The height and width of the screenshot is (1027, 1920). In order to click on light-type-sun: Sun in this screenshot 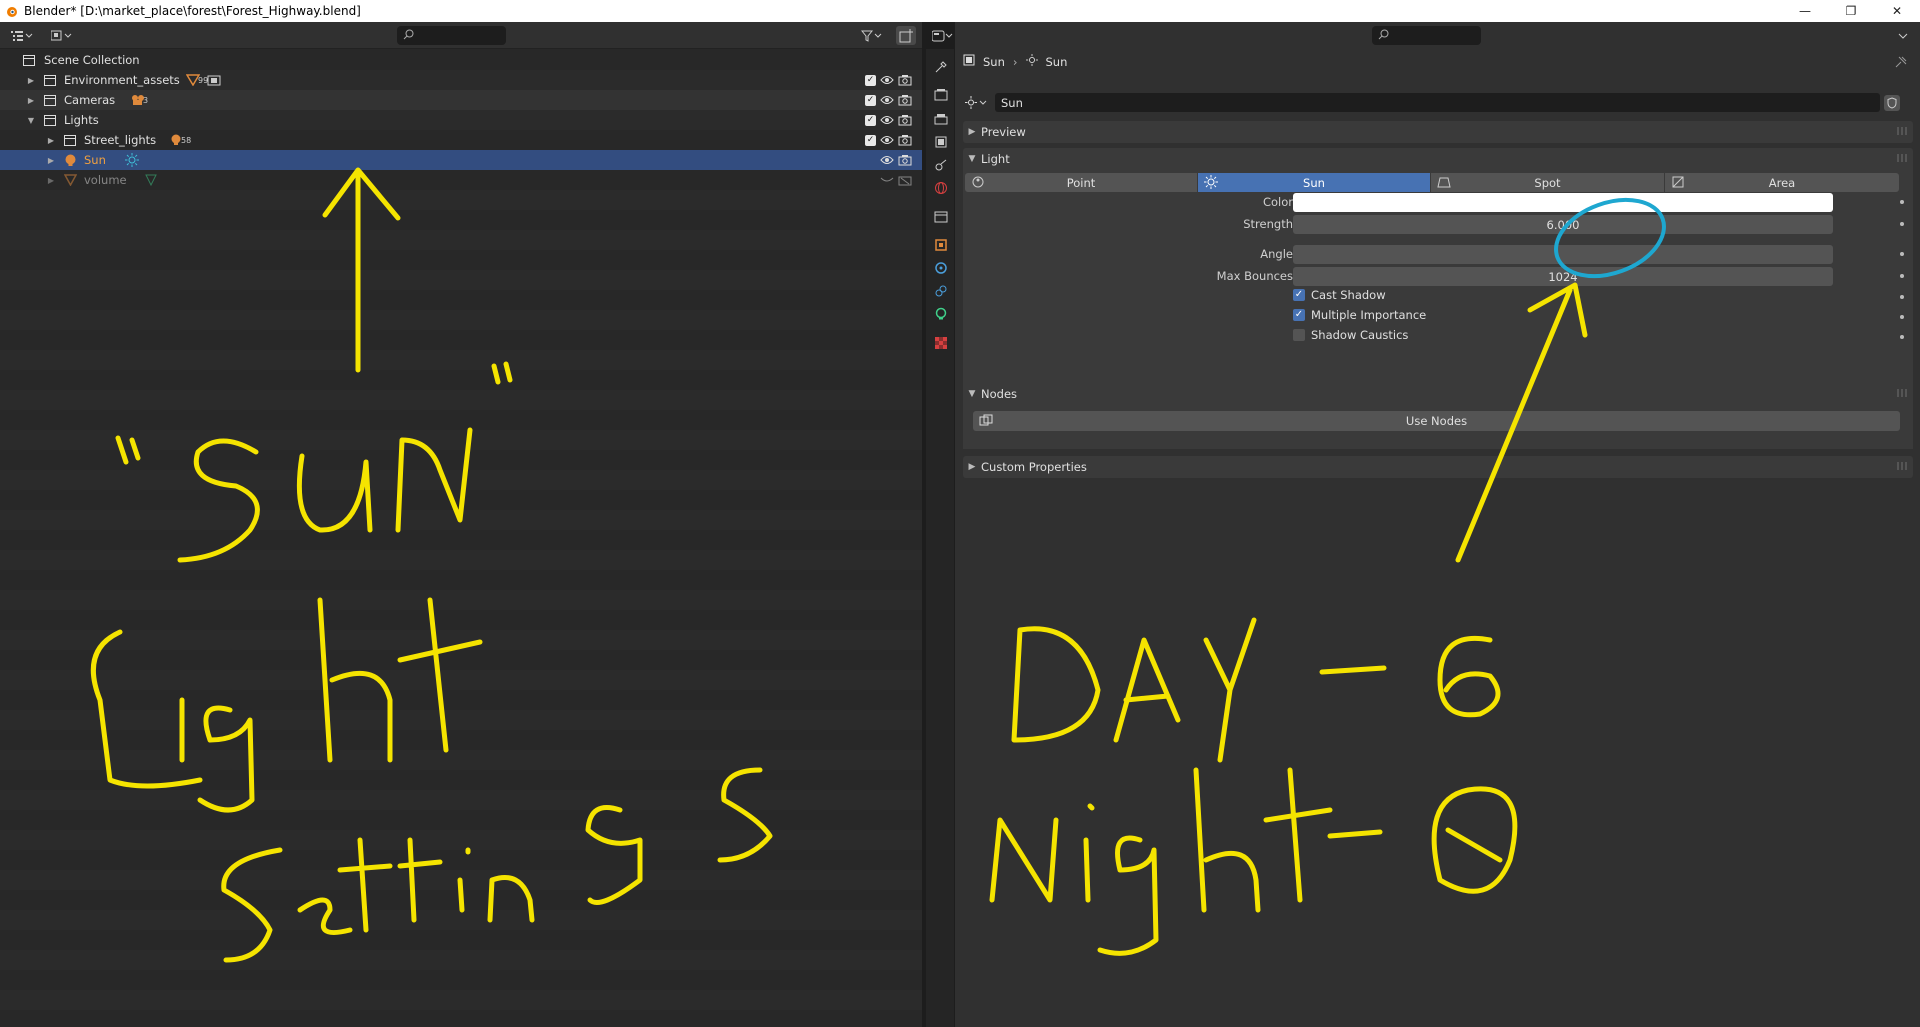, I will do `click(1314, 182)`.